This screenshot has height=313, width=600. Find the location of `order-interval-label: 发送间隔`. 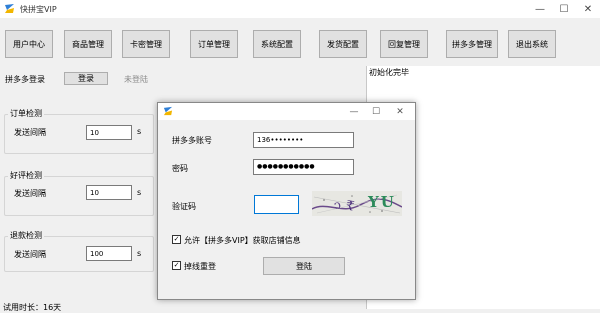

order-interval-label: 发送间隔 is located at coordinates (30, 132).